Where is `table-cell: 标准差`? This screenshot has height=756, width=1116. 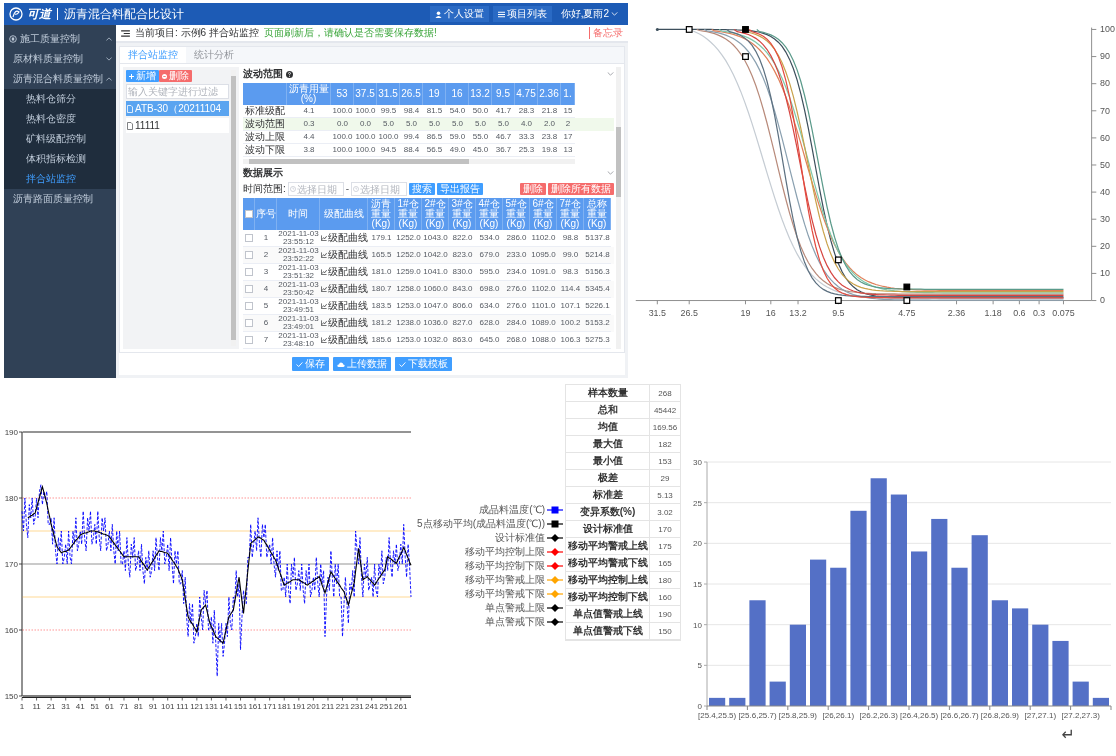
table-cell: 标准差 is located at coordinates (608, 495).